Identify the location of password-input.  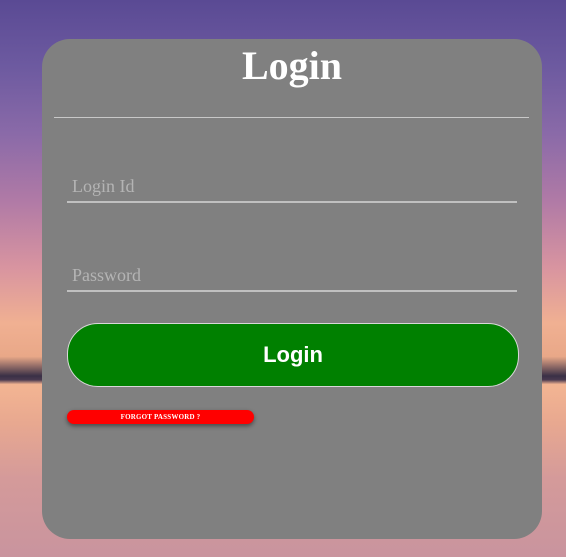
(292, 276).